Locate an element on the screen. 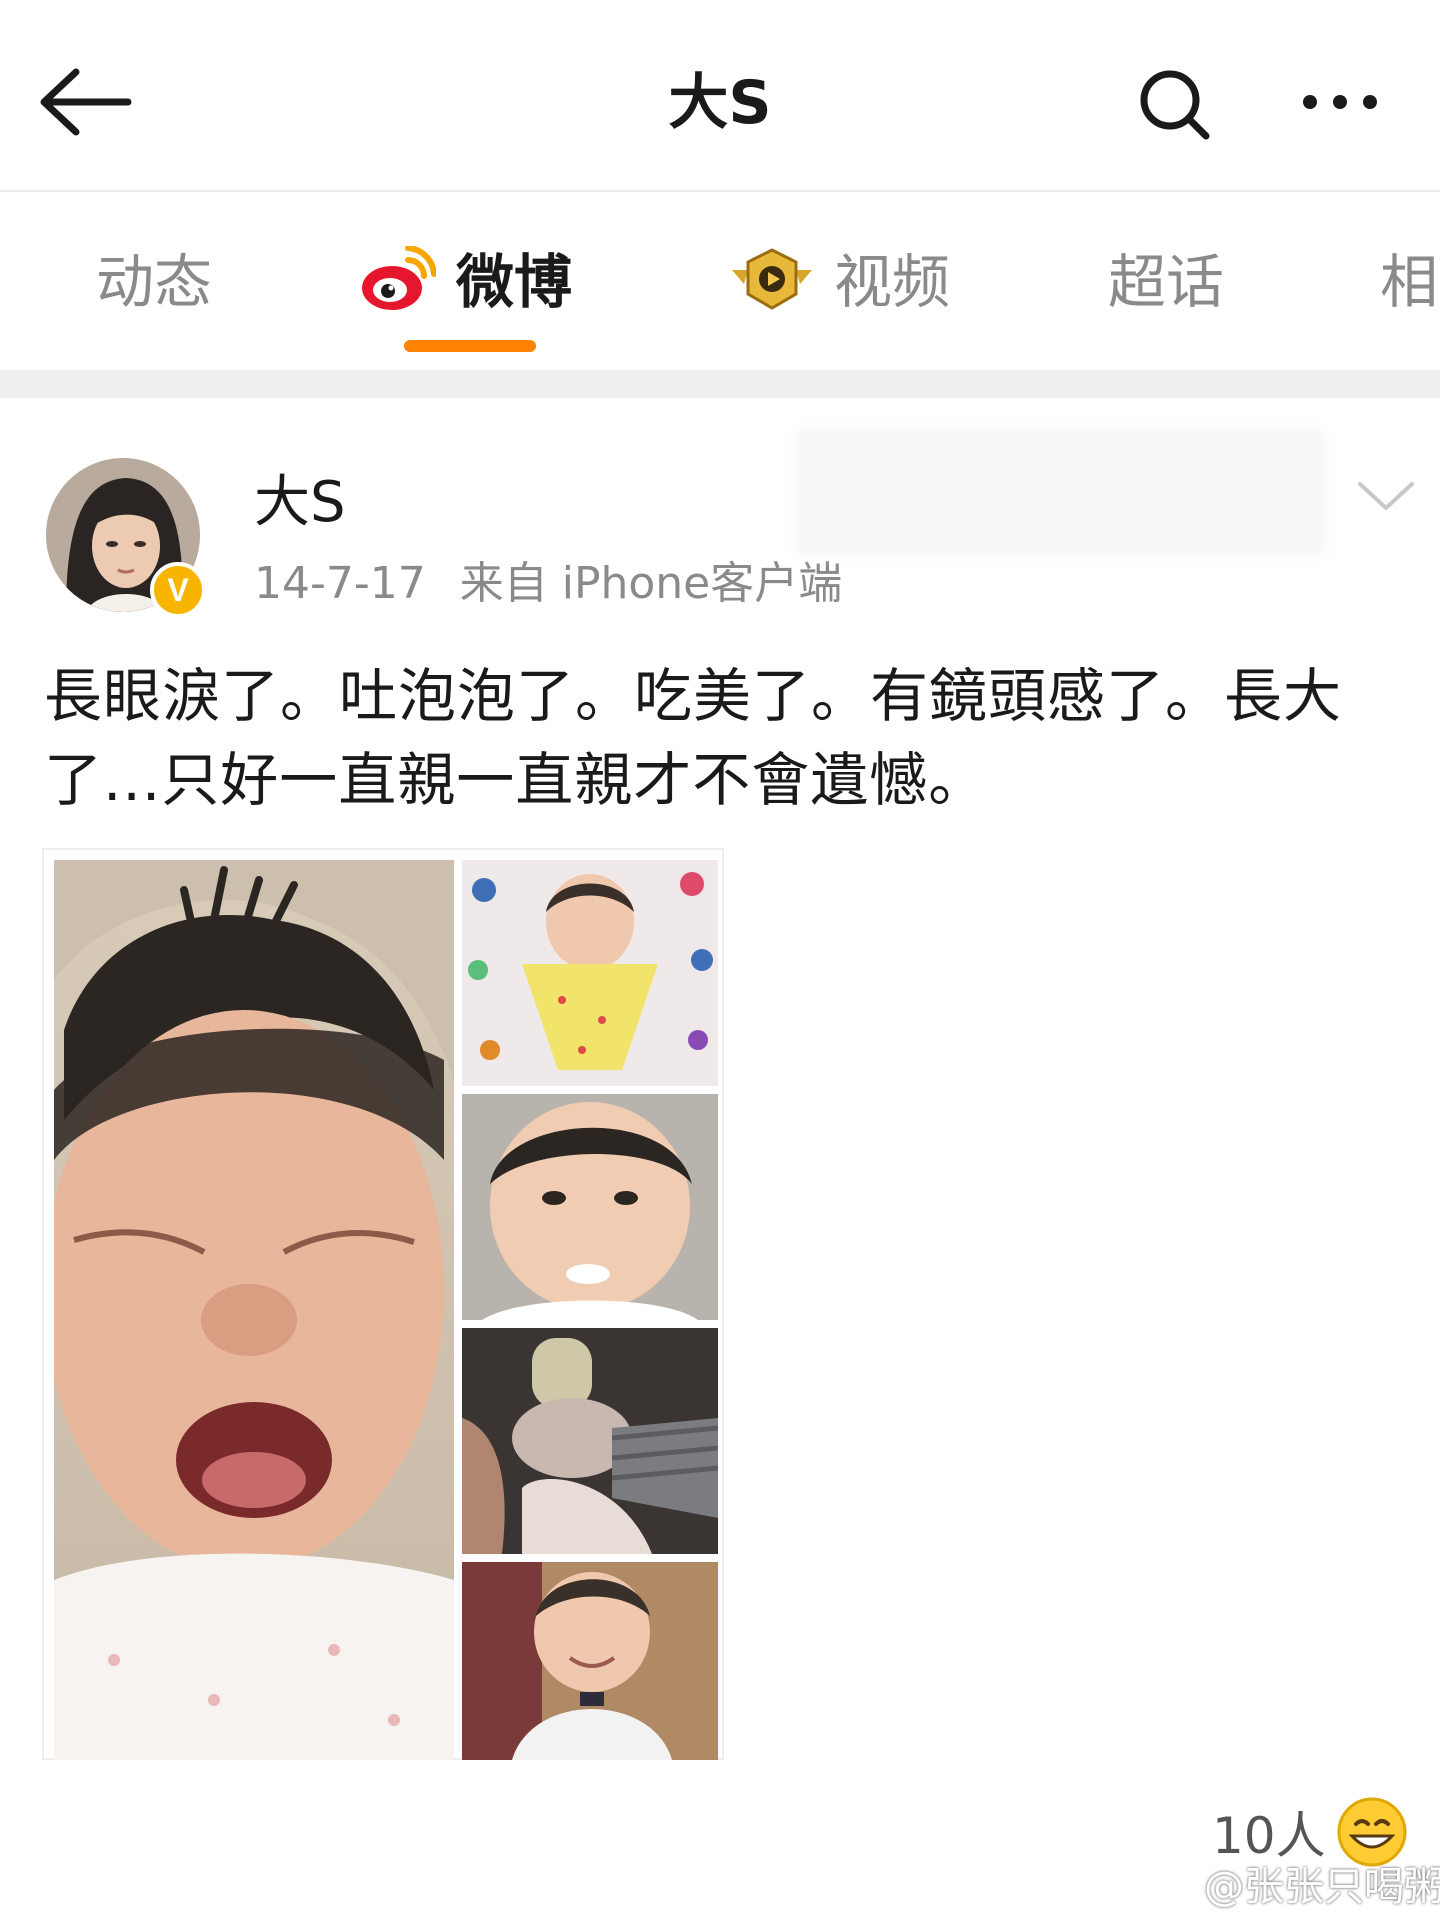  smiling-baby-photo is located at coordinates (590, 1661).